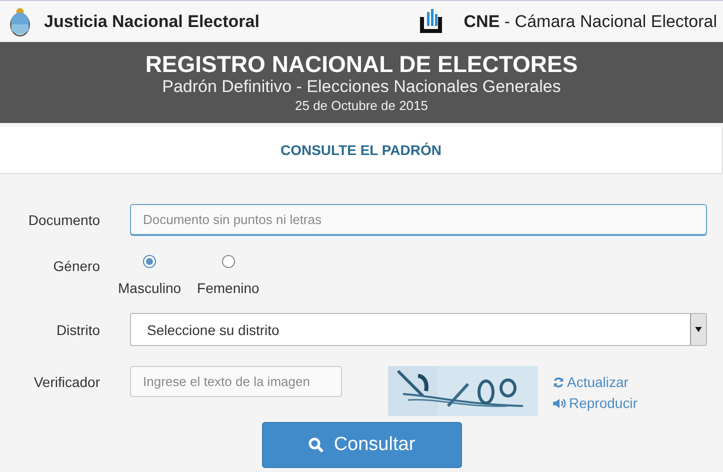 The height and width of the screenshot is (472, 723). I want to click on search-icon, so click(316, 445).